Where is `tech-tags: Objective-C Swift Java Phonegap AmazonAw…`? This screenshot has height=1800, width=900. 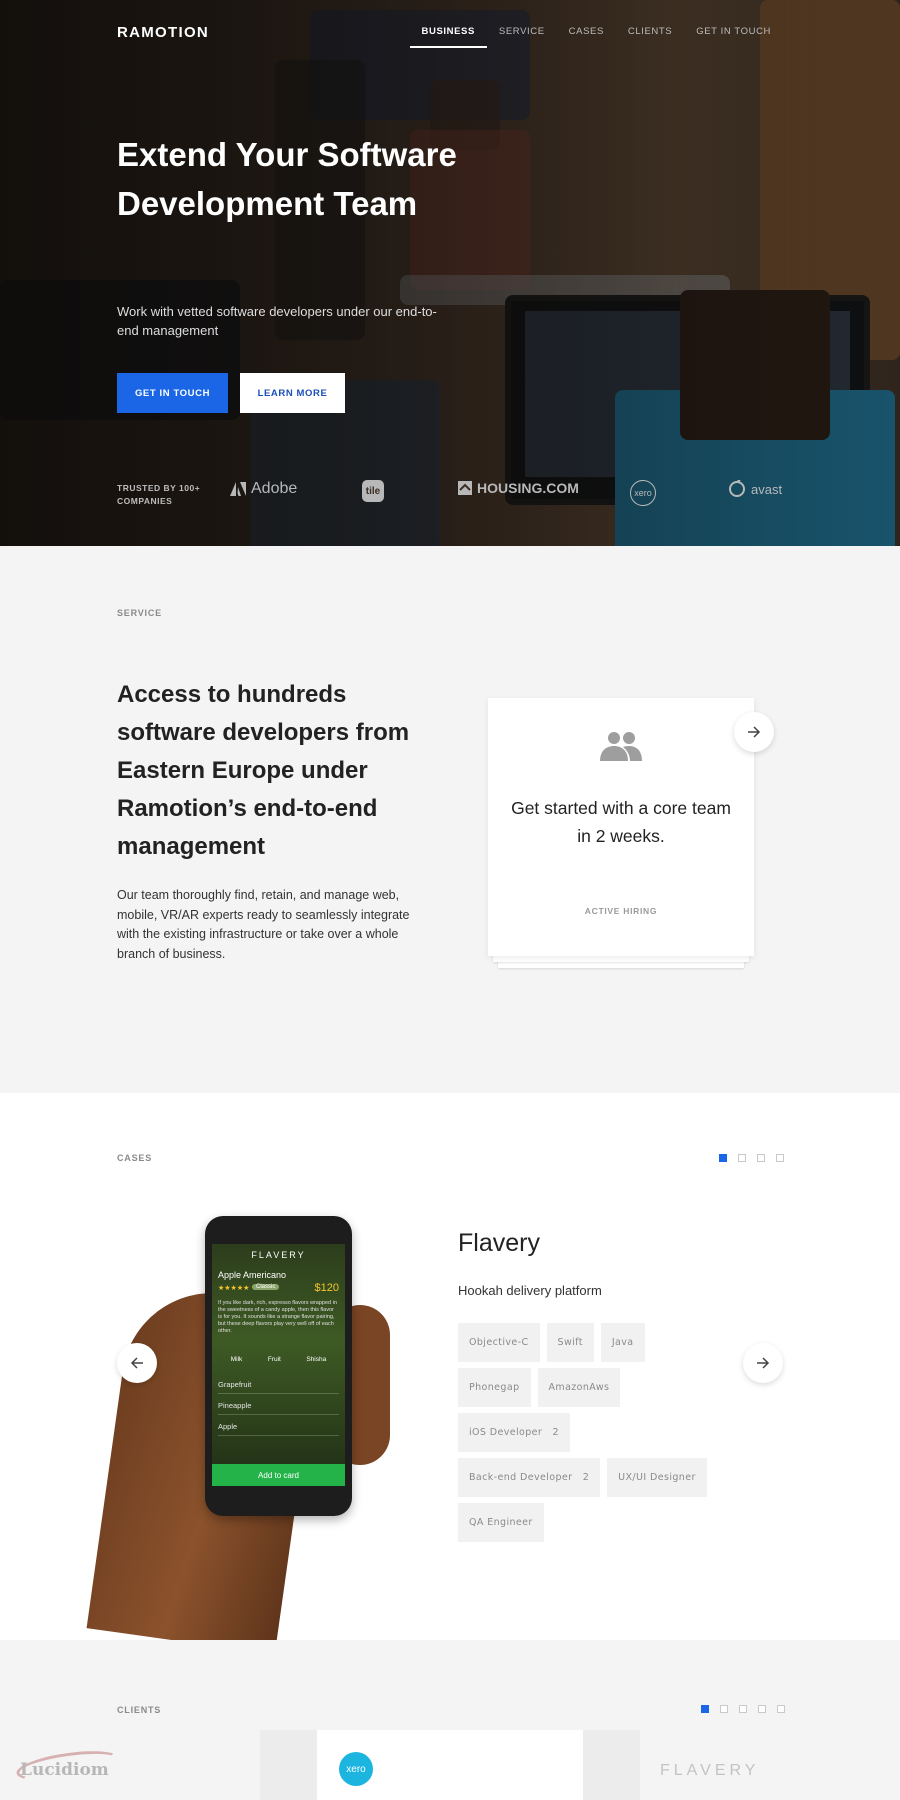
tech-tags: Objective-C Swift Java Phonegap AmazonAw… is located at coordinates (588, 1432).